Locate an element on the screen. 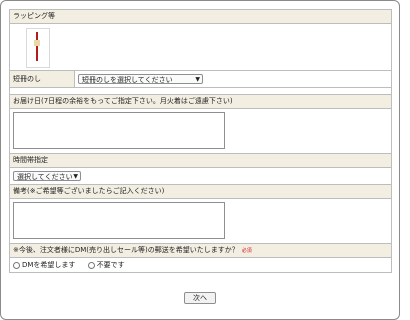 Image resolution: width=410 pixels, height=320 pixels. dm-no-label: 不要です is located at coordinates (111, 265).